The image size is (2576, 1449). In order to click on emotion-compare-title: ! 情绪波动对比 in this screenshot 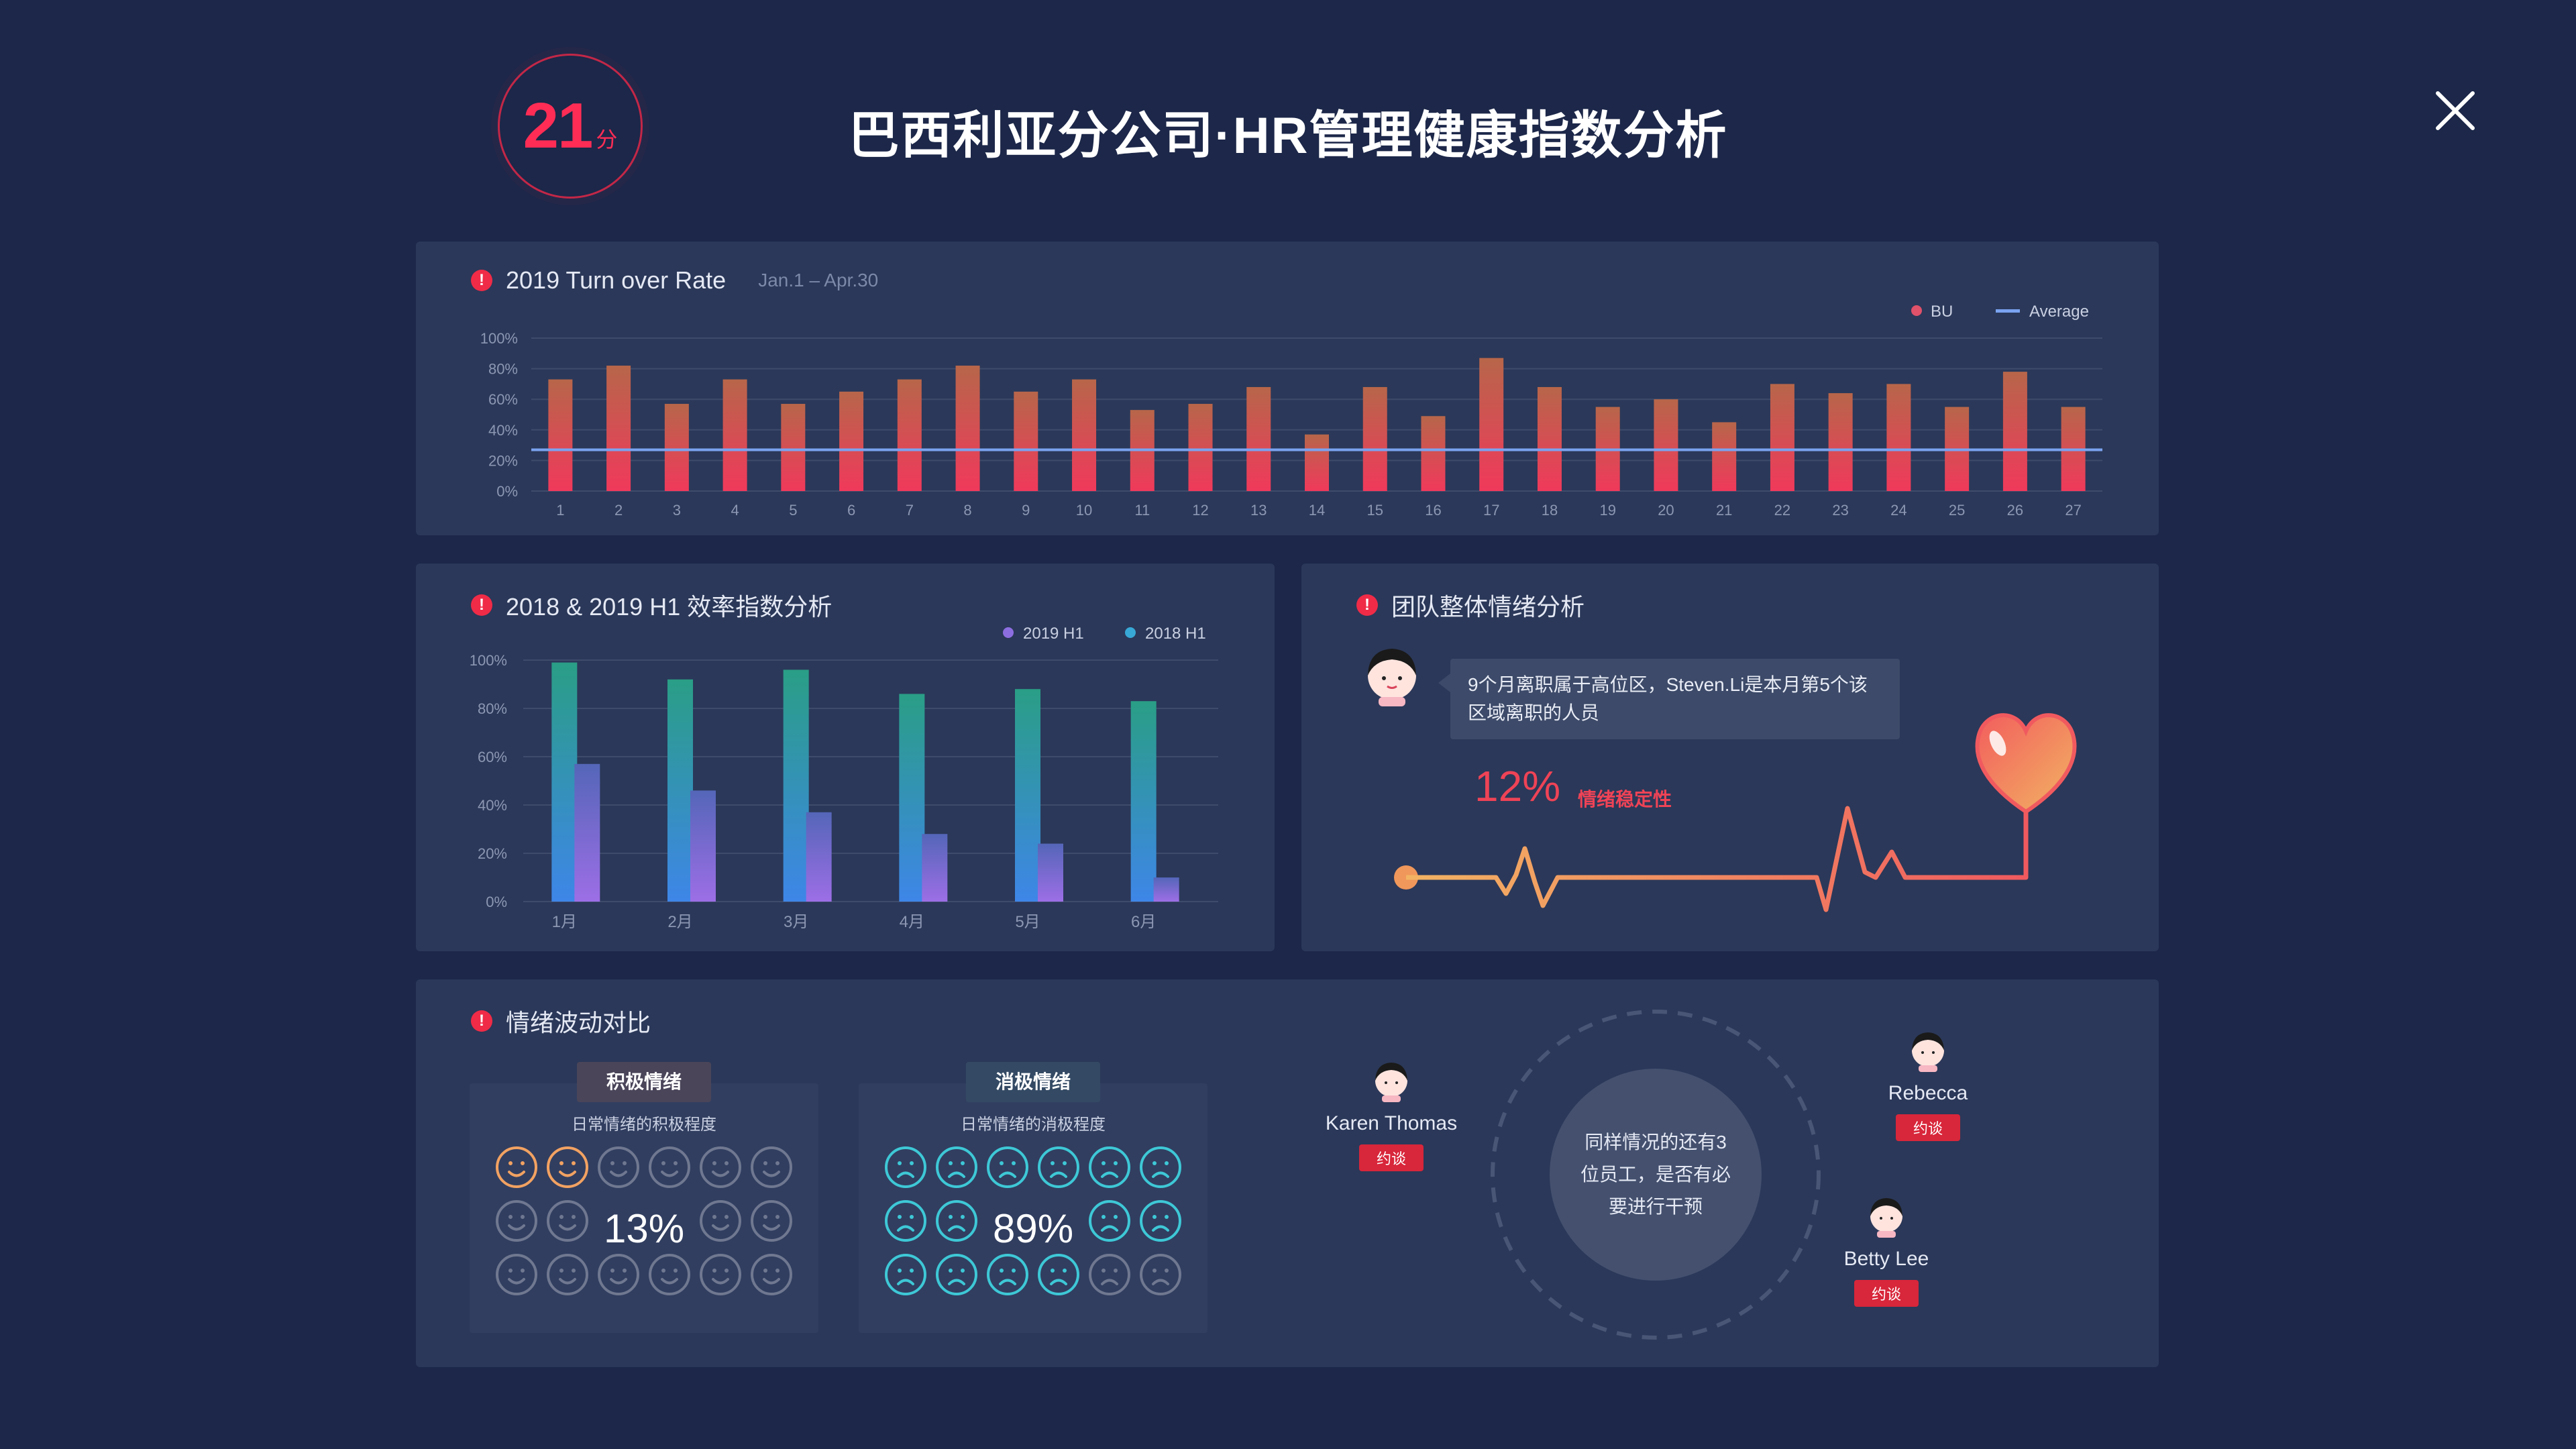, I will do `click(561, 1021)`.